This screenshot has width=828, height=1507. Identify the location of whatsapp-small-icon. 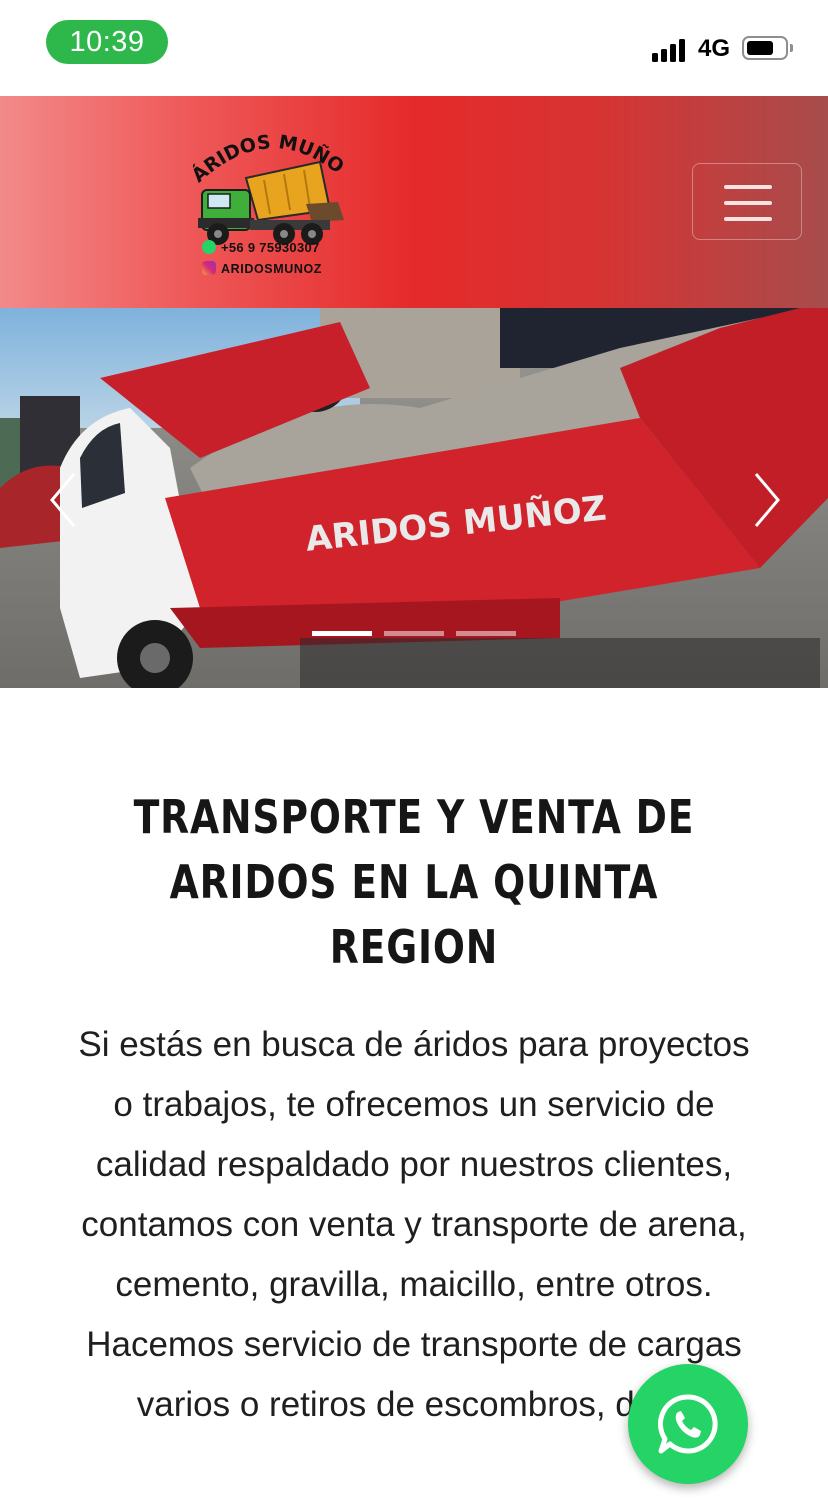
(209, 247).